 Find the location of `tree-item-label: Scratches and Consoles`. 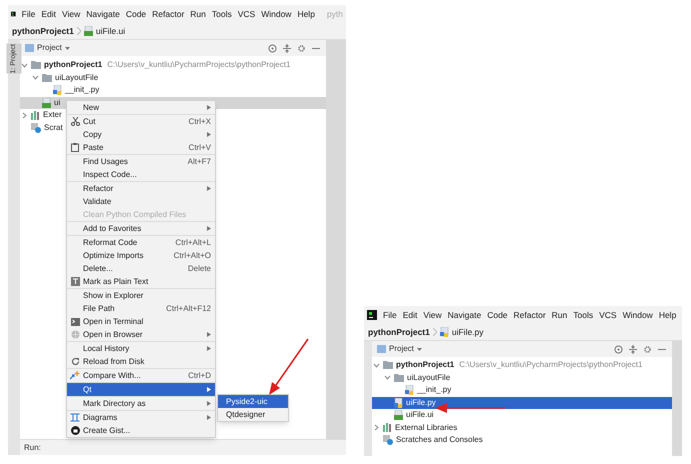

tree-item-label: Scratches and Consoles is located at coordinates (439, 440).